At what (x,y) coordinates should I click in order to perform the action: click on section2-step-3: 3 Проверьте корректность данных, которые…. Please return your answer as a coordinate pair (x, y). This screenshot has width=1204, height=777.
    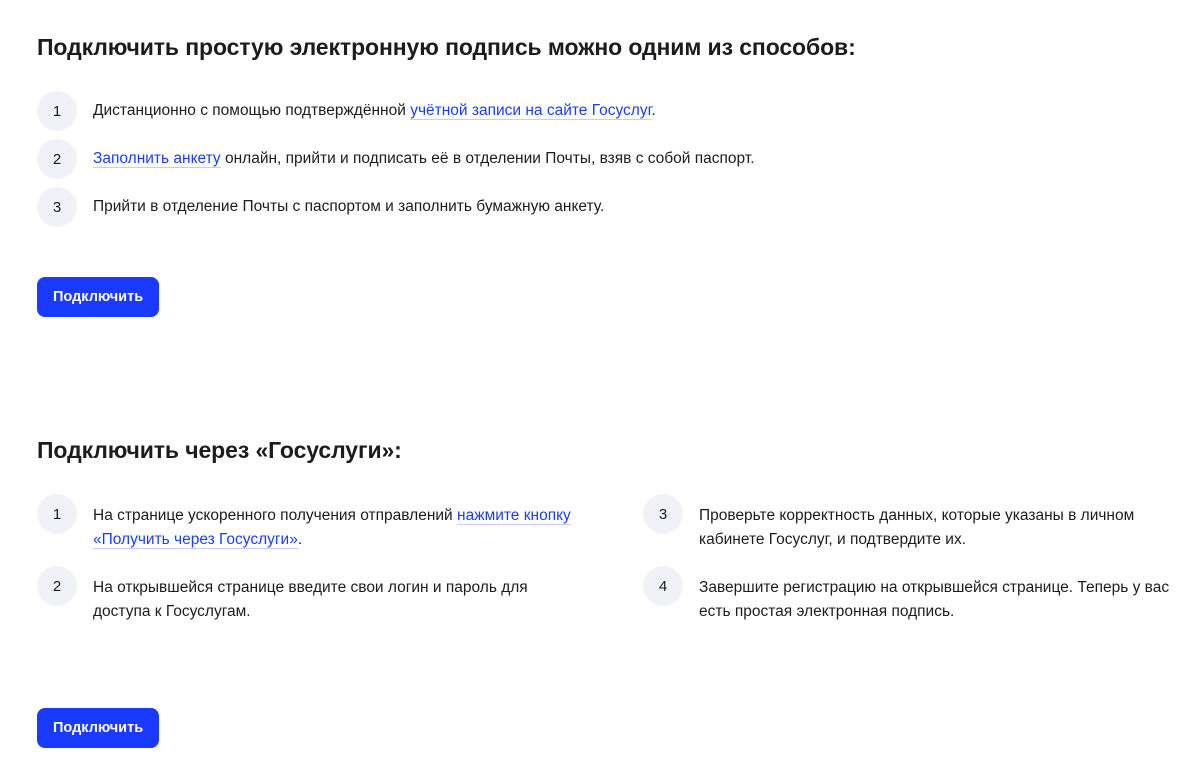
    Looking at the image, I should click on (923, 523).